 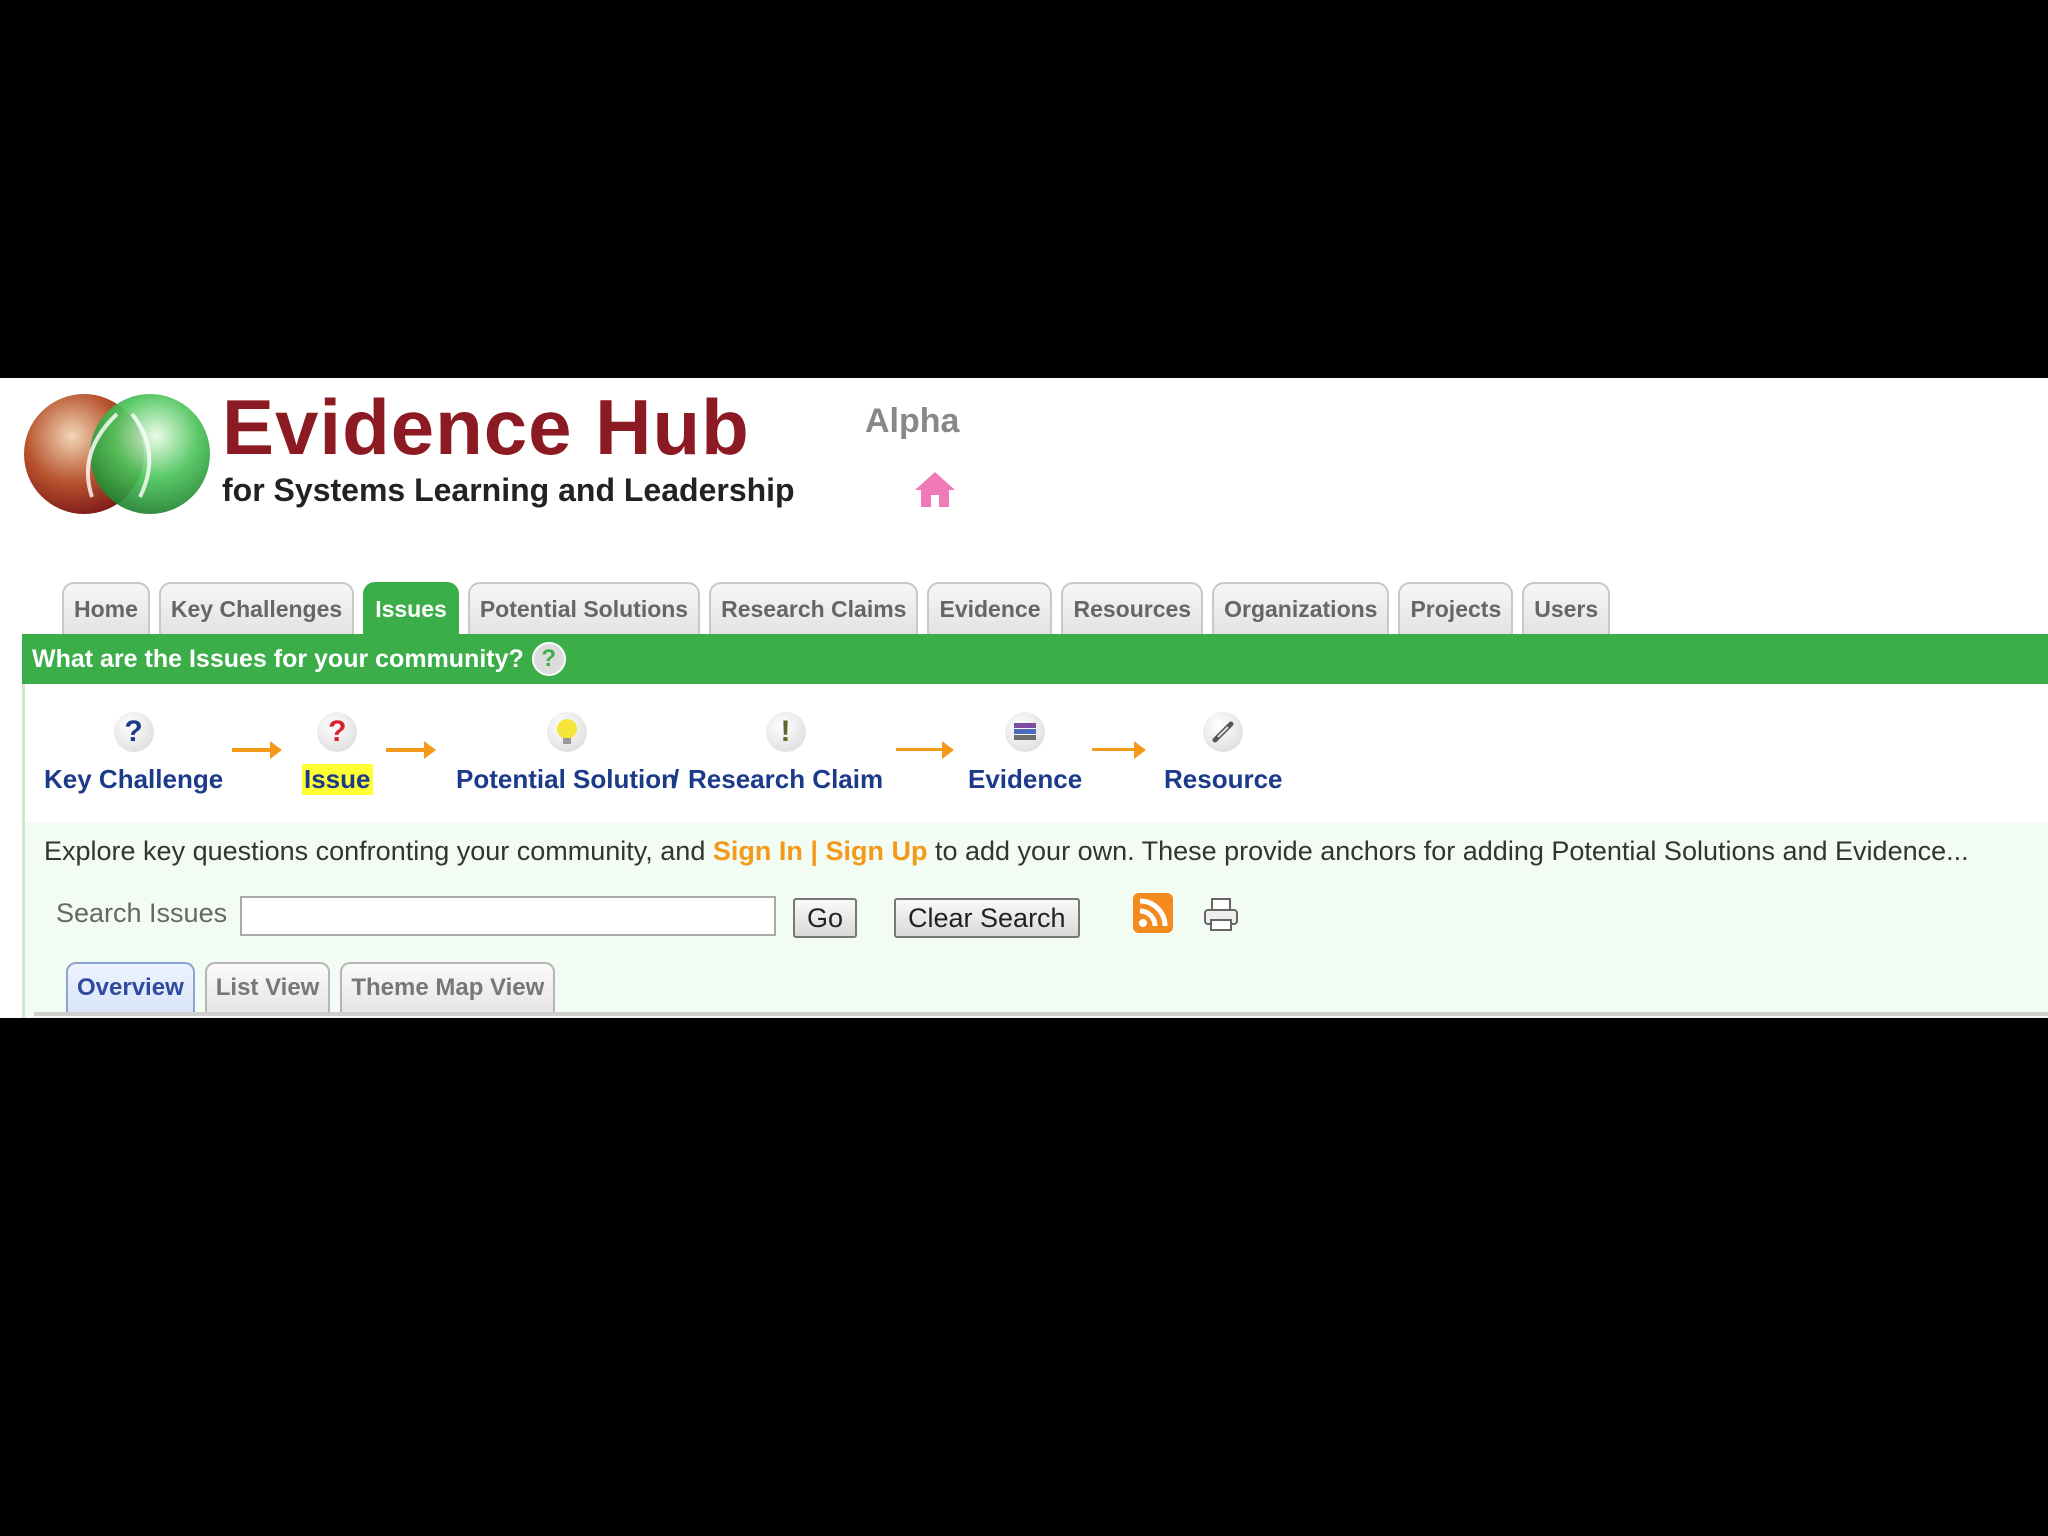 What do you see at coordinates (411, 608) in the screenshot?
I see `tab-issues: Issues` at bounding box center [411, 608].